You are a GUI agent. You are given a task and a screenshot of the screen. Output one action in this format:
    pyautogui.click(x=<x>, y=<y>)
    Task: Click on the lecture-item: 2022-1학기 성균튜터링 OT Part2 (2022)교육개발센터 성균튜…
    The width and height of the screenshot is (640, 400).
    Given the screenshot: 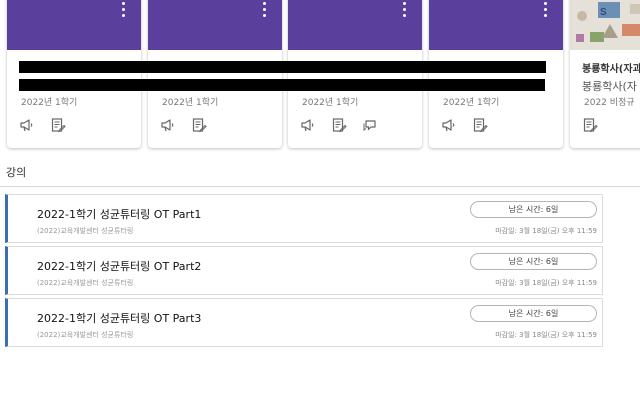 What is the action you would take?
    pyautogui.click(x=304, y=270)
    